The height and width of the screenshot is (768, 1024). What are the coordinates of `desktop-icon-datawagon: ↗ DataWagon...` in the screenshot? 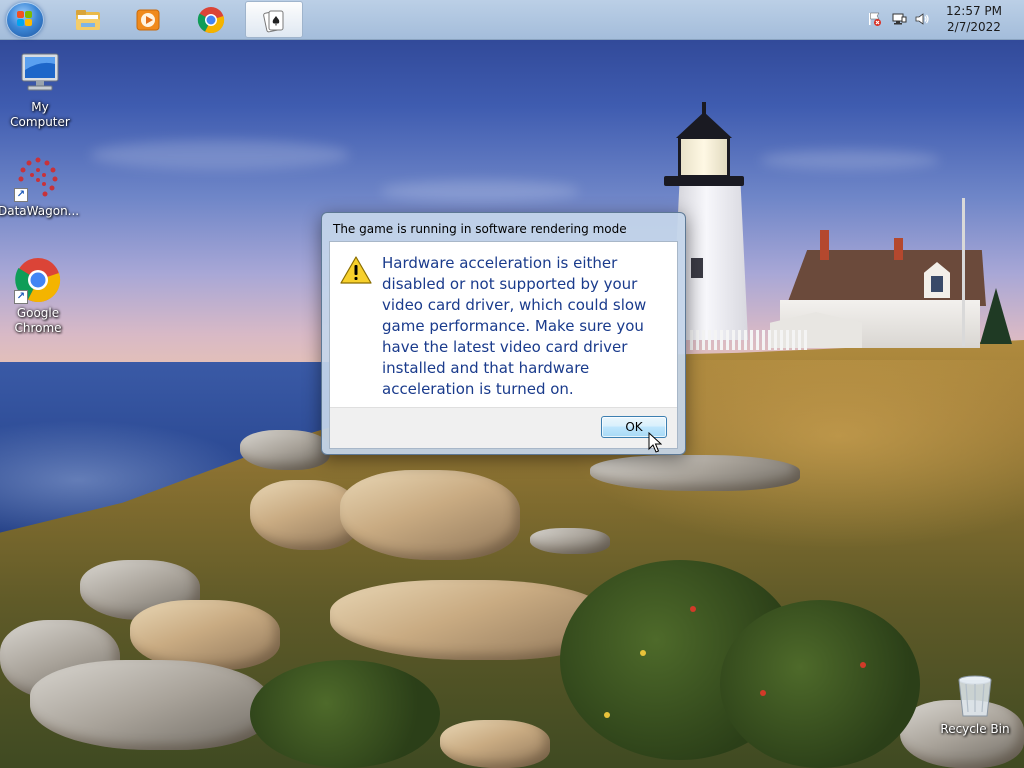 It's located at (40, 186).